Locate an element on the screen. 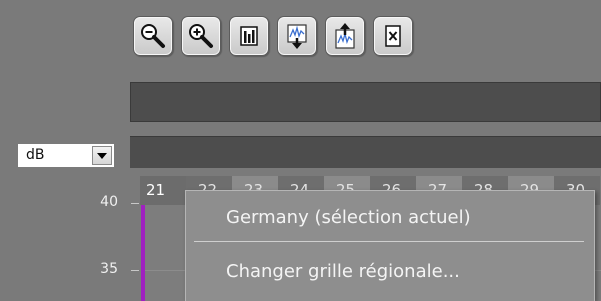  zoom-in-button is located at coordinates (201, 36).